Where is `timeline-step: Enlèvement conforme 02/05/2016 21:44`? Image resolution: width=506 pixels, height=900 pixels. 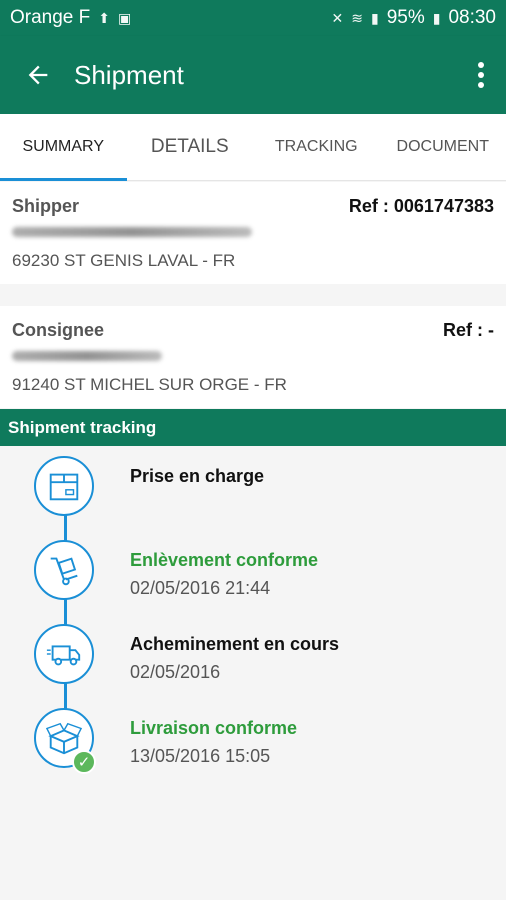
timeline-step: Enlèvement conforme 02/05/2016 21:44 is located at coordinates (253, 572).